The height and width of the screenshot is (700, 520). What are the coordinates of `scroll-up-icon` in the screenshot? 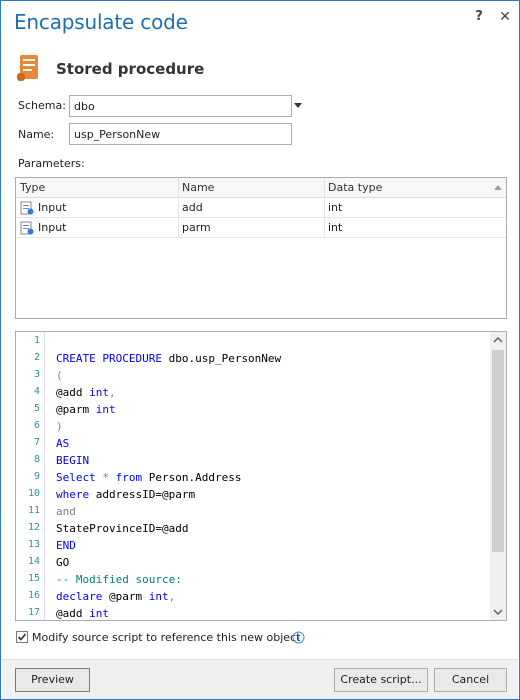 It's located at (498, 340).